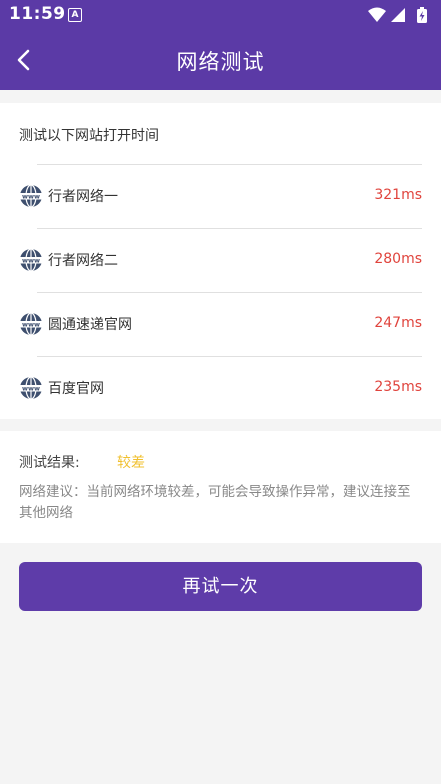 Image resolution: width=441 pixels, height=784 pixels. Describe the element at coordinates (89, 136) in the screenshot. I see `sites-heading: 测试以下网站打开时间` at that location.